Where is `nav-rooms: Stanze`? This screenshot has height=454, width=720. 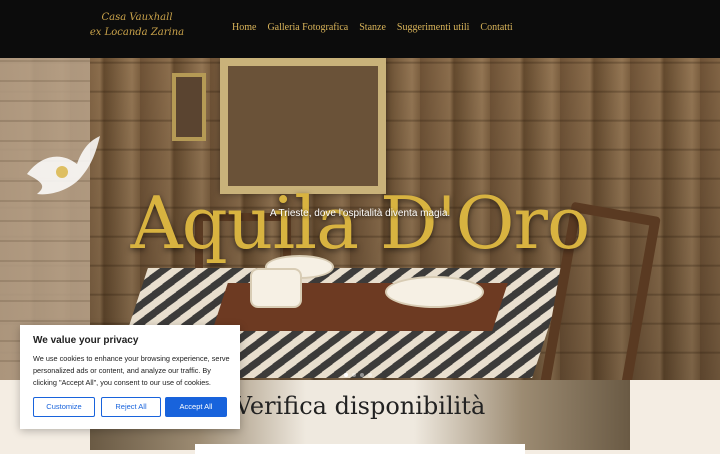
nav-rooms: Stanze is located at coordinates (372, 27).